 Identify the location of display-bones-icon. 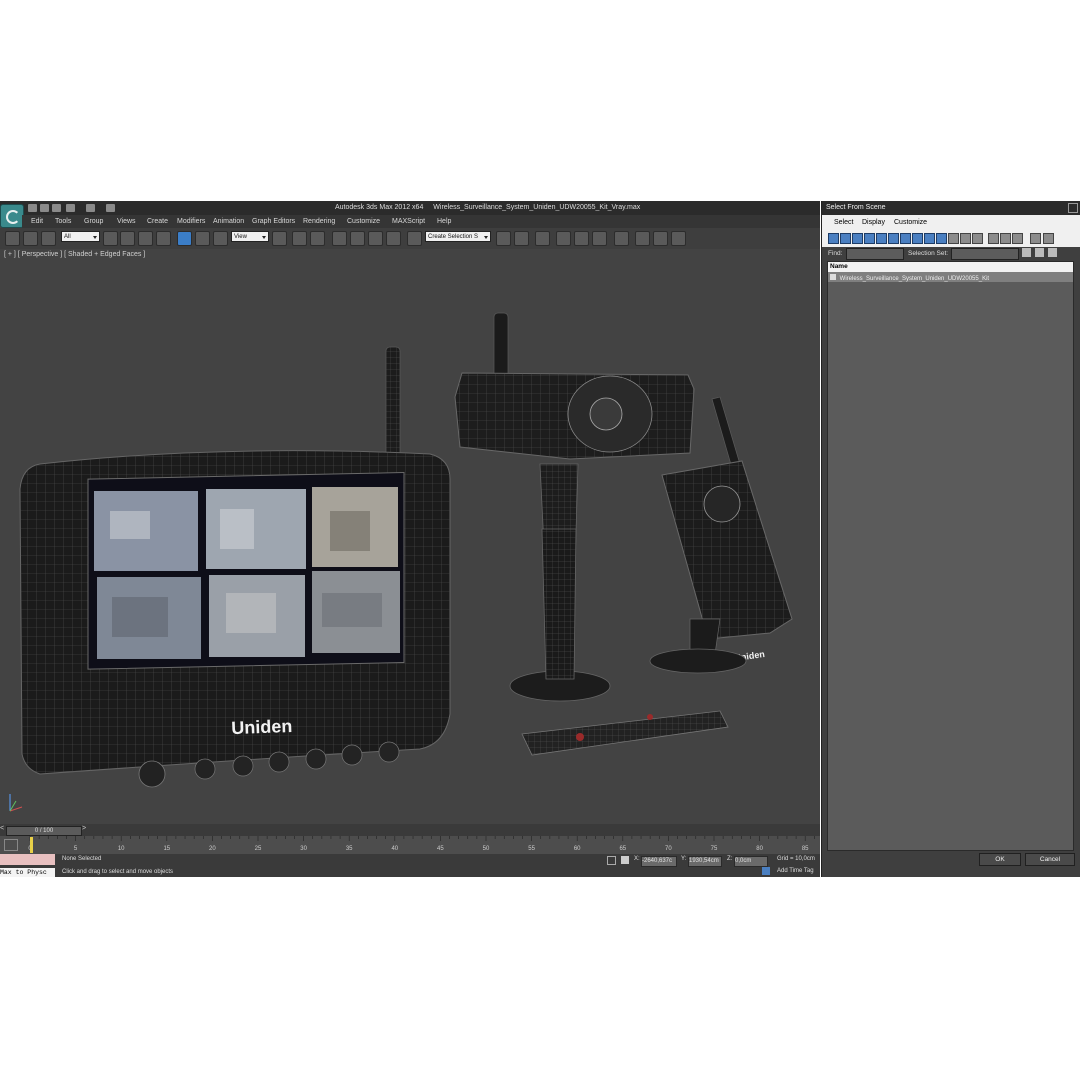
(929, 238).